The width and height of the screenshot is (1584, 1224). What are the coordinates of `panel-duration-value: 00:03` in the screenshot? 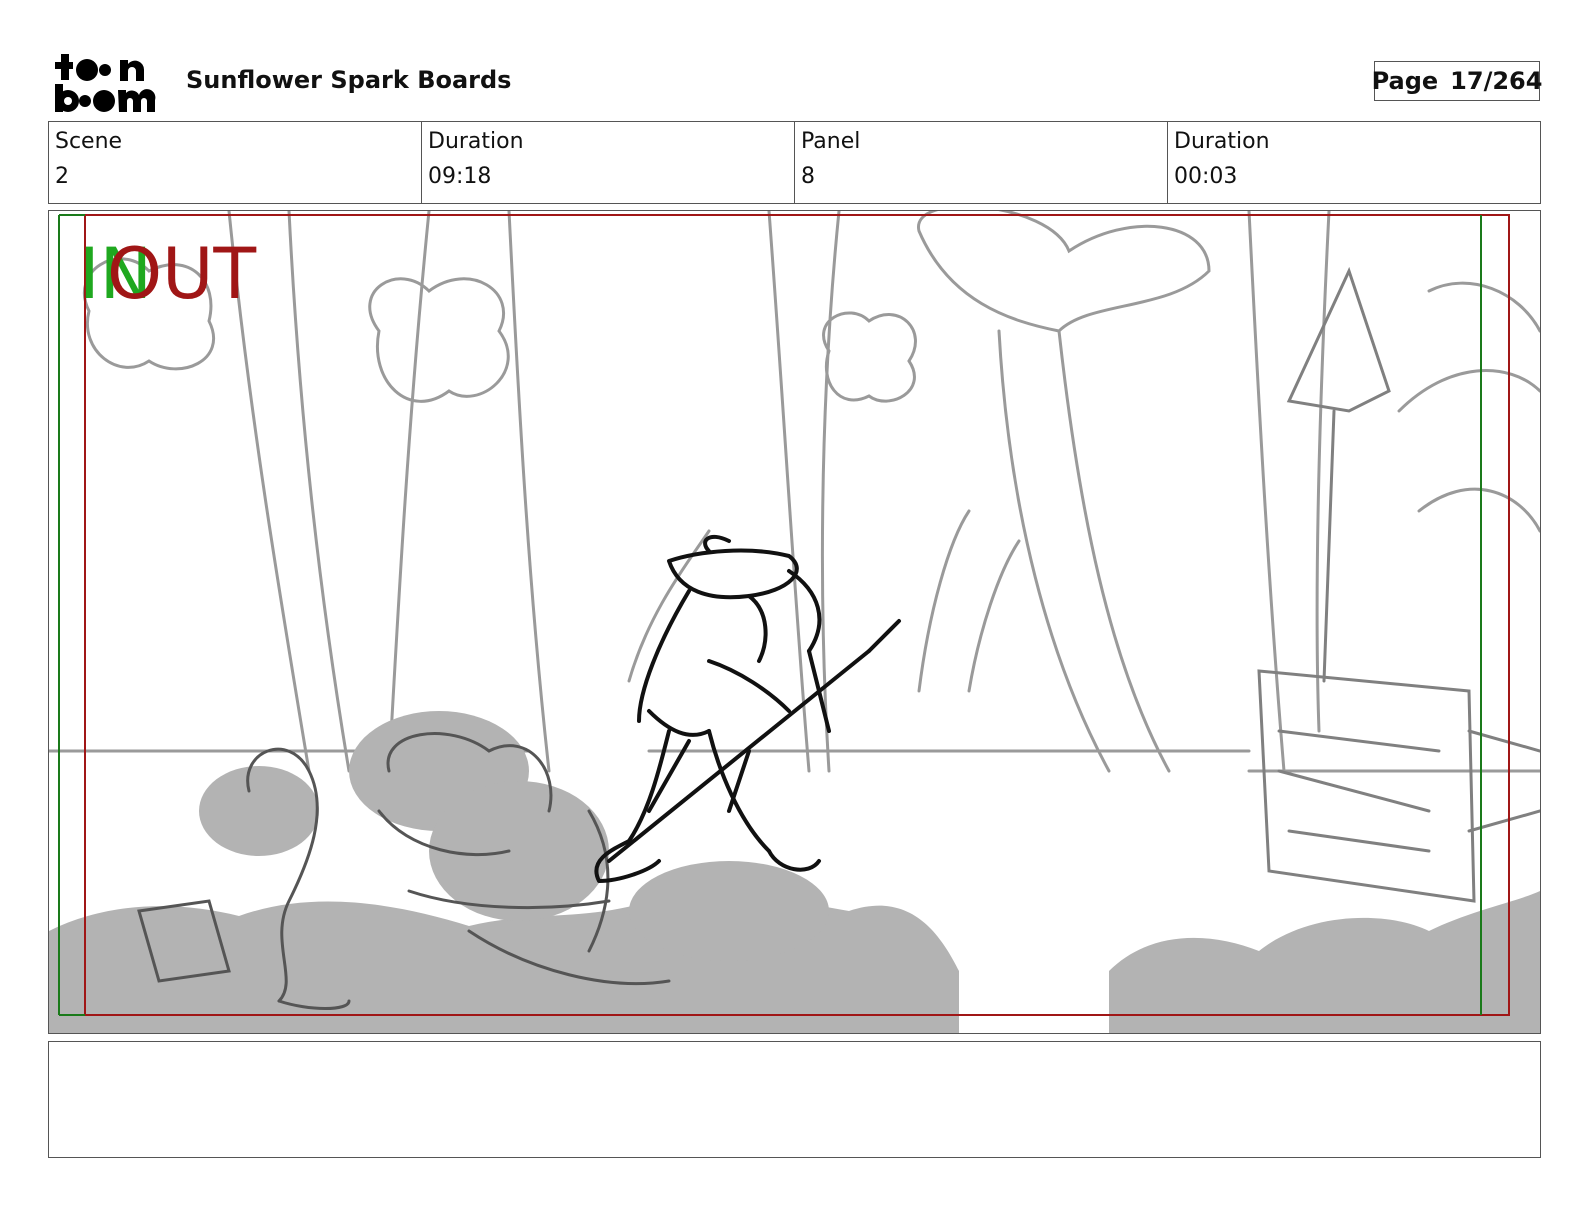 It's located at (1206, 176).